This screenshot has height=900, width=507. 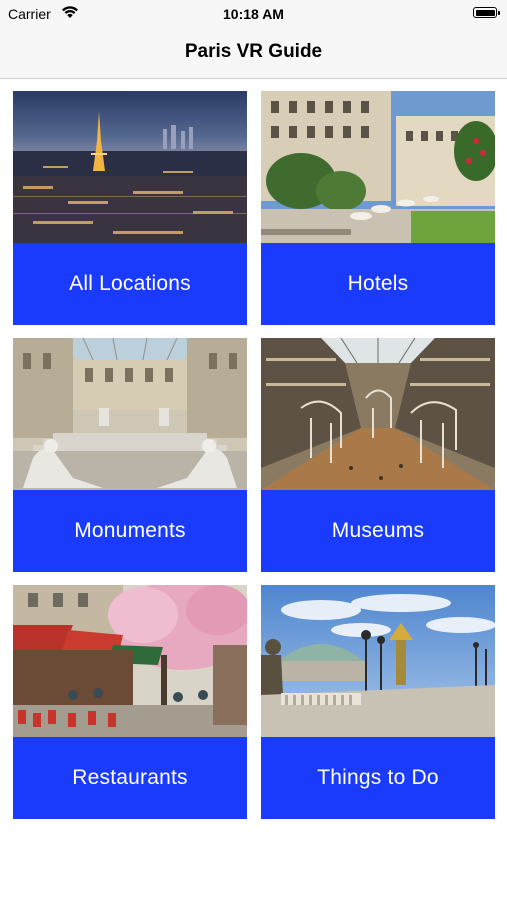 I want to click on cafe-terrace-cherry-blossom-photo, so click(x=130, y=661).